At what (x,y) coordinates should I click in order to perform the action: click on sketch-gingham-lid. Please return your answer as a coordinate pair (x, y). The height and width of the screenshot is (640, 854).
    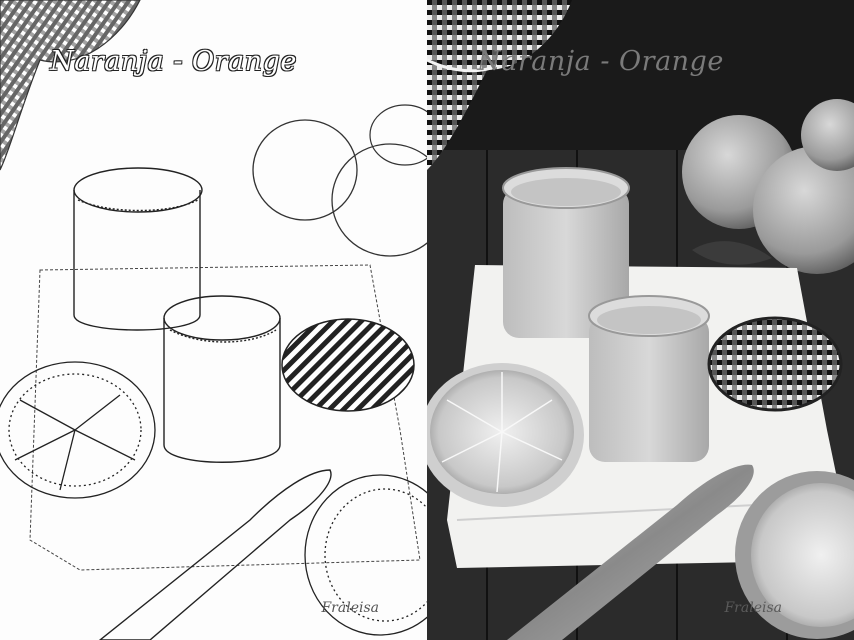
    Looking at the image, I should click on (348, 365).